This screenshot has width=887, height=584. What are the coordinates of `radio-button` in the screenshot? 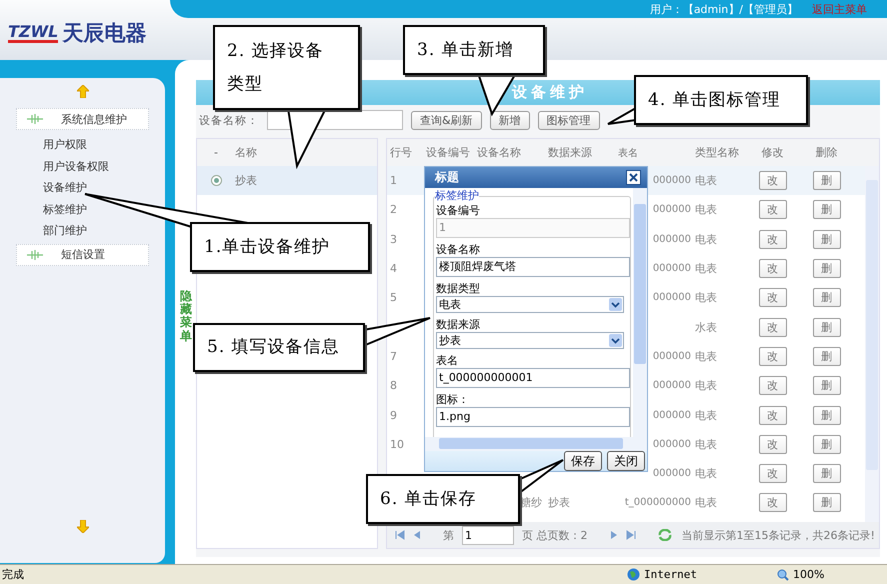 It's located at (216, 180).